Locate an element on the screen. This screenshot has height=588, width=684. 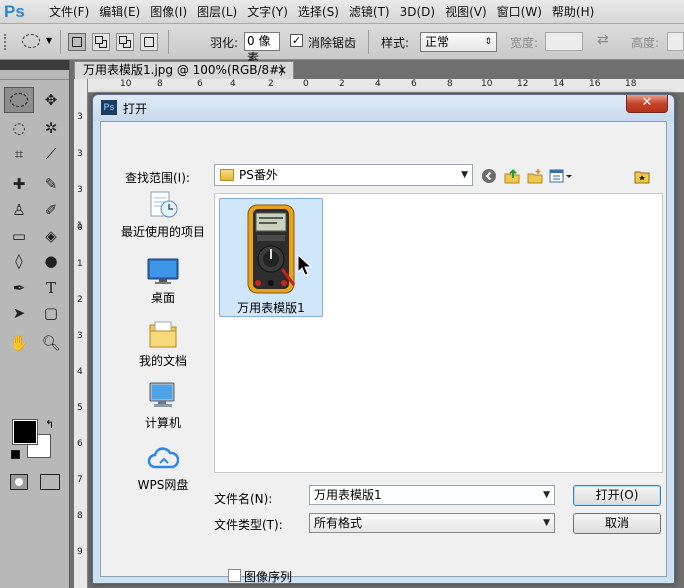
up-one-level-icon is located at coordinates (512, 177).